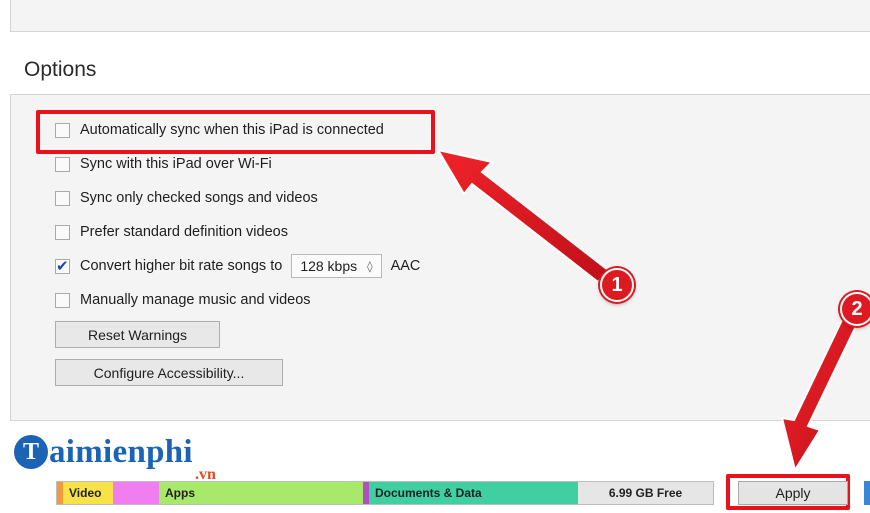 This screenshot has height=513, width=870. I want to click on logo-text: aimienphi, so click(121, 451).